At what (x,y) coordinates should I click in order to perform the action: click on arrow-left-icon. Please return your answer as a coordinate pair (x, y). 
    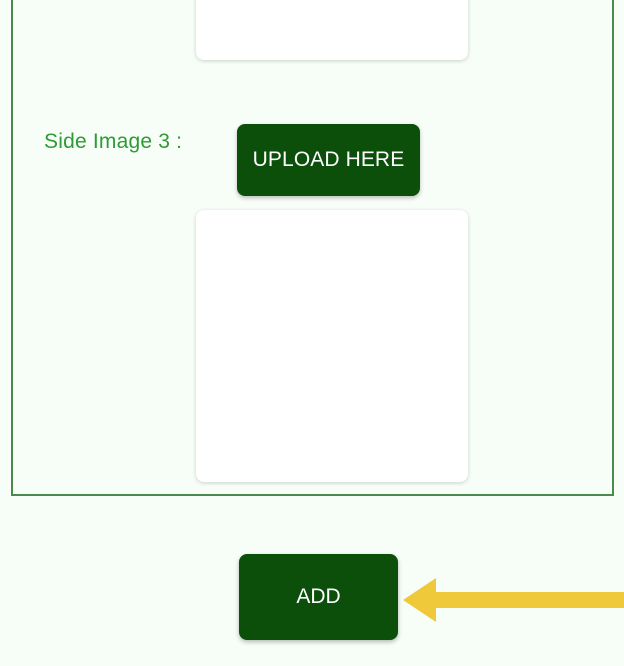
    Looking at the image, I should click on (513, 600).